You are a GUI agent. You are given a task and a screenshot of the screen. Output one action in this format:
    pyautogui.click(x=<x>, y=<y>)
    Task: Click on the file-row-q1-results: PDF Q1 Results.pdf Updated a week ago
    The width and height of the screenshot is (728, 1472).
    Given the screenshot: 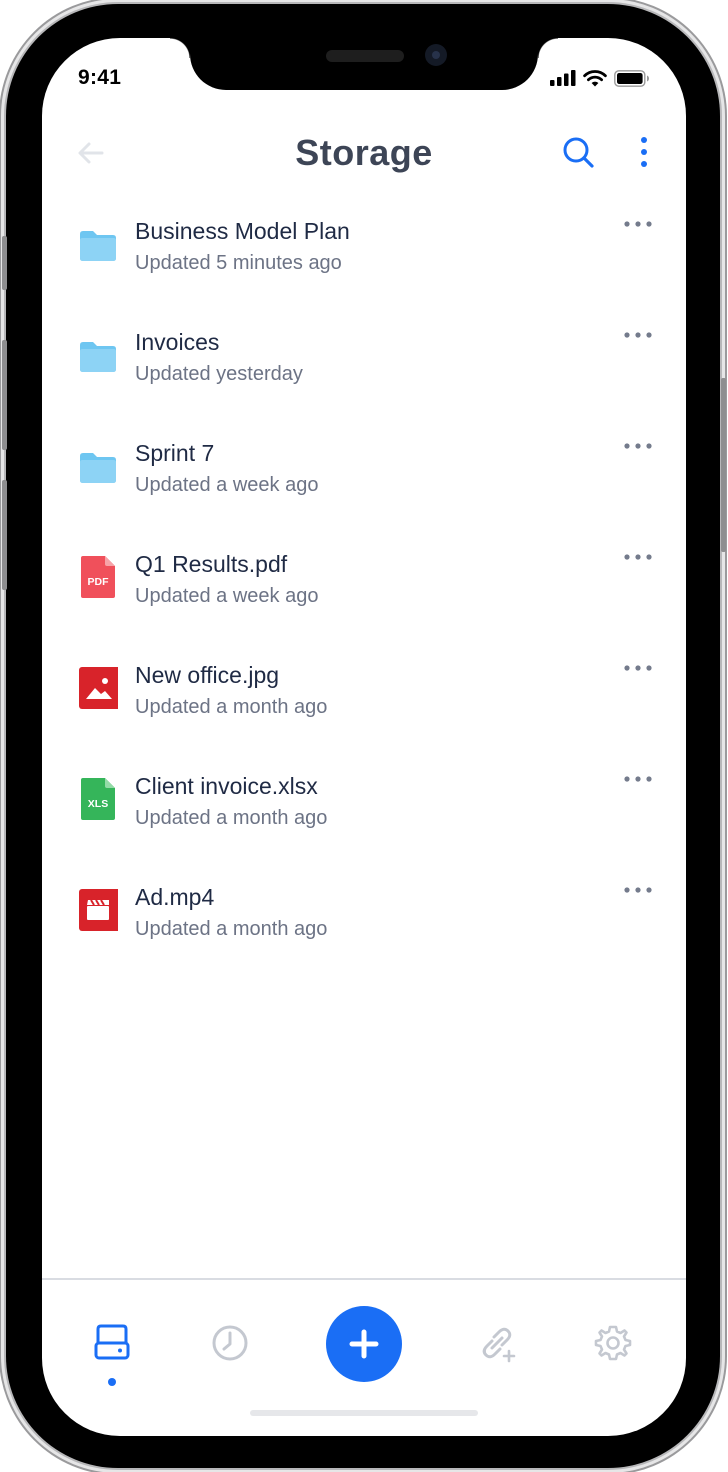 What is the action you would take?
    pyautogui.click(x=364, y=594)
    